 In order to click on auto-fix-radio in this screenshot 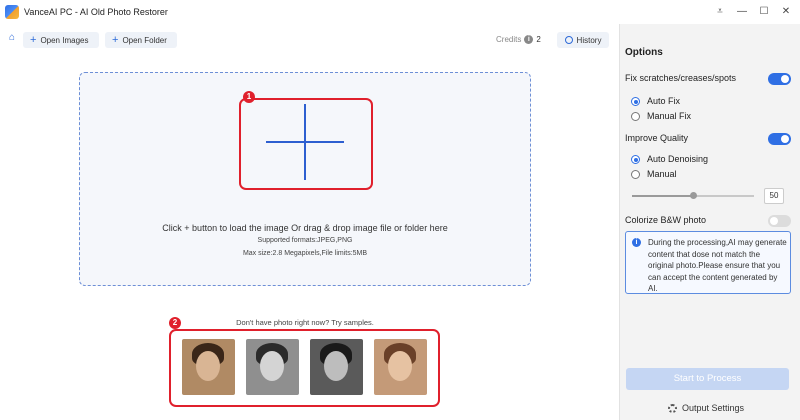, I will do `click(635, 101)`.